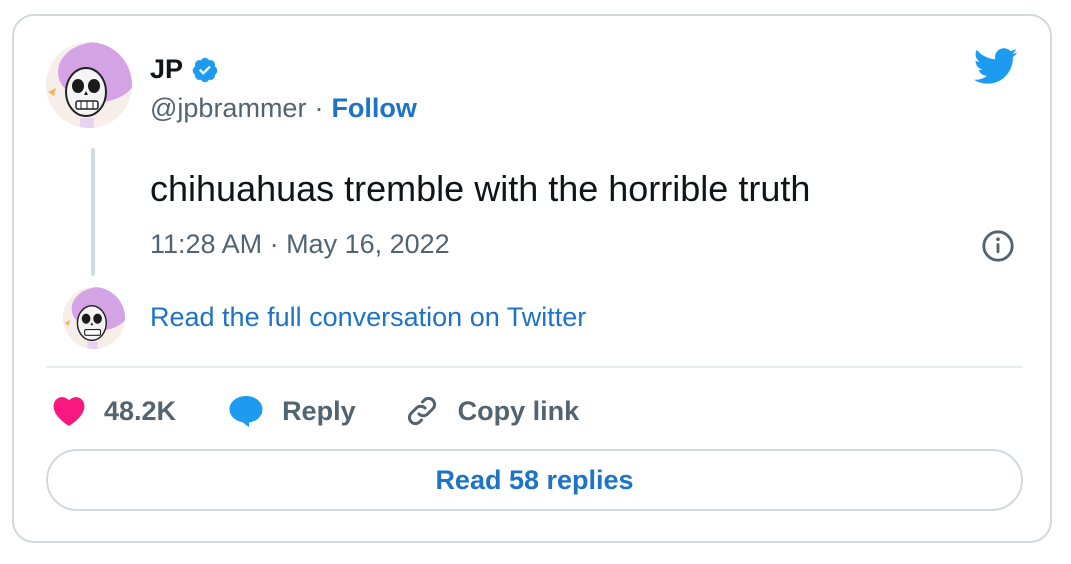 This screenshot has width=1071, height=564. Describe the element at coordinates (228, 108) in the screenshot. I see `author-handle: @jpbrammer` at that location.